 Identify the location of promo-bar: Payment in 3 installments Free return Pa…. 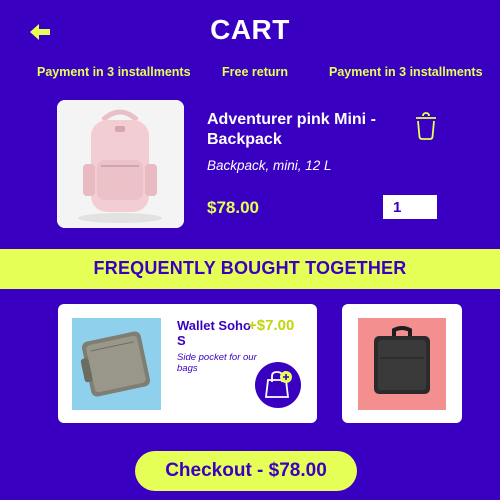
(250, 72).